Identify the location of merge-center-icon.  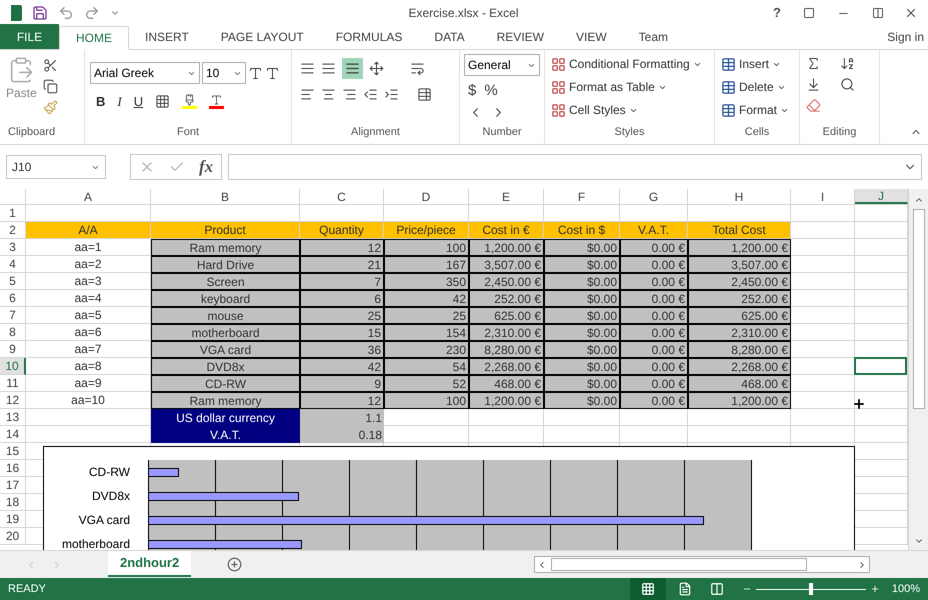
(424, 94).